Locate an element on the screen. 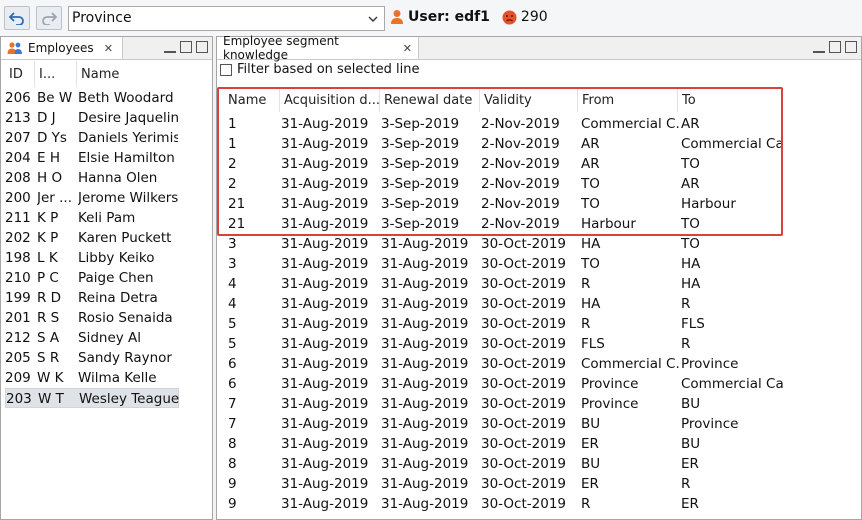  table-row: 4 31-Aug-2019 31-Aug-2019 30-Oct-2019 HA R is located at coordinates (431, 304).